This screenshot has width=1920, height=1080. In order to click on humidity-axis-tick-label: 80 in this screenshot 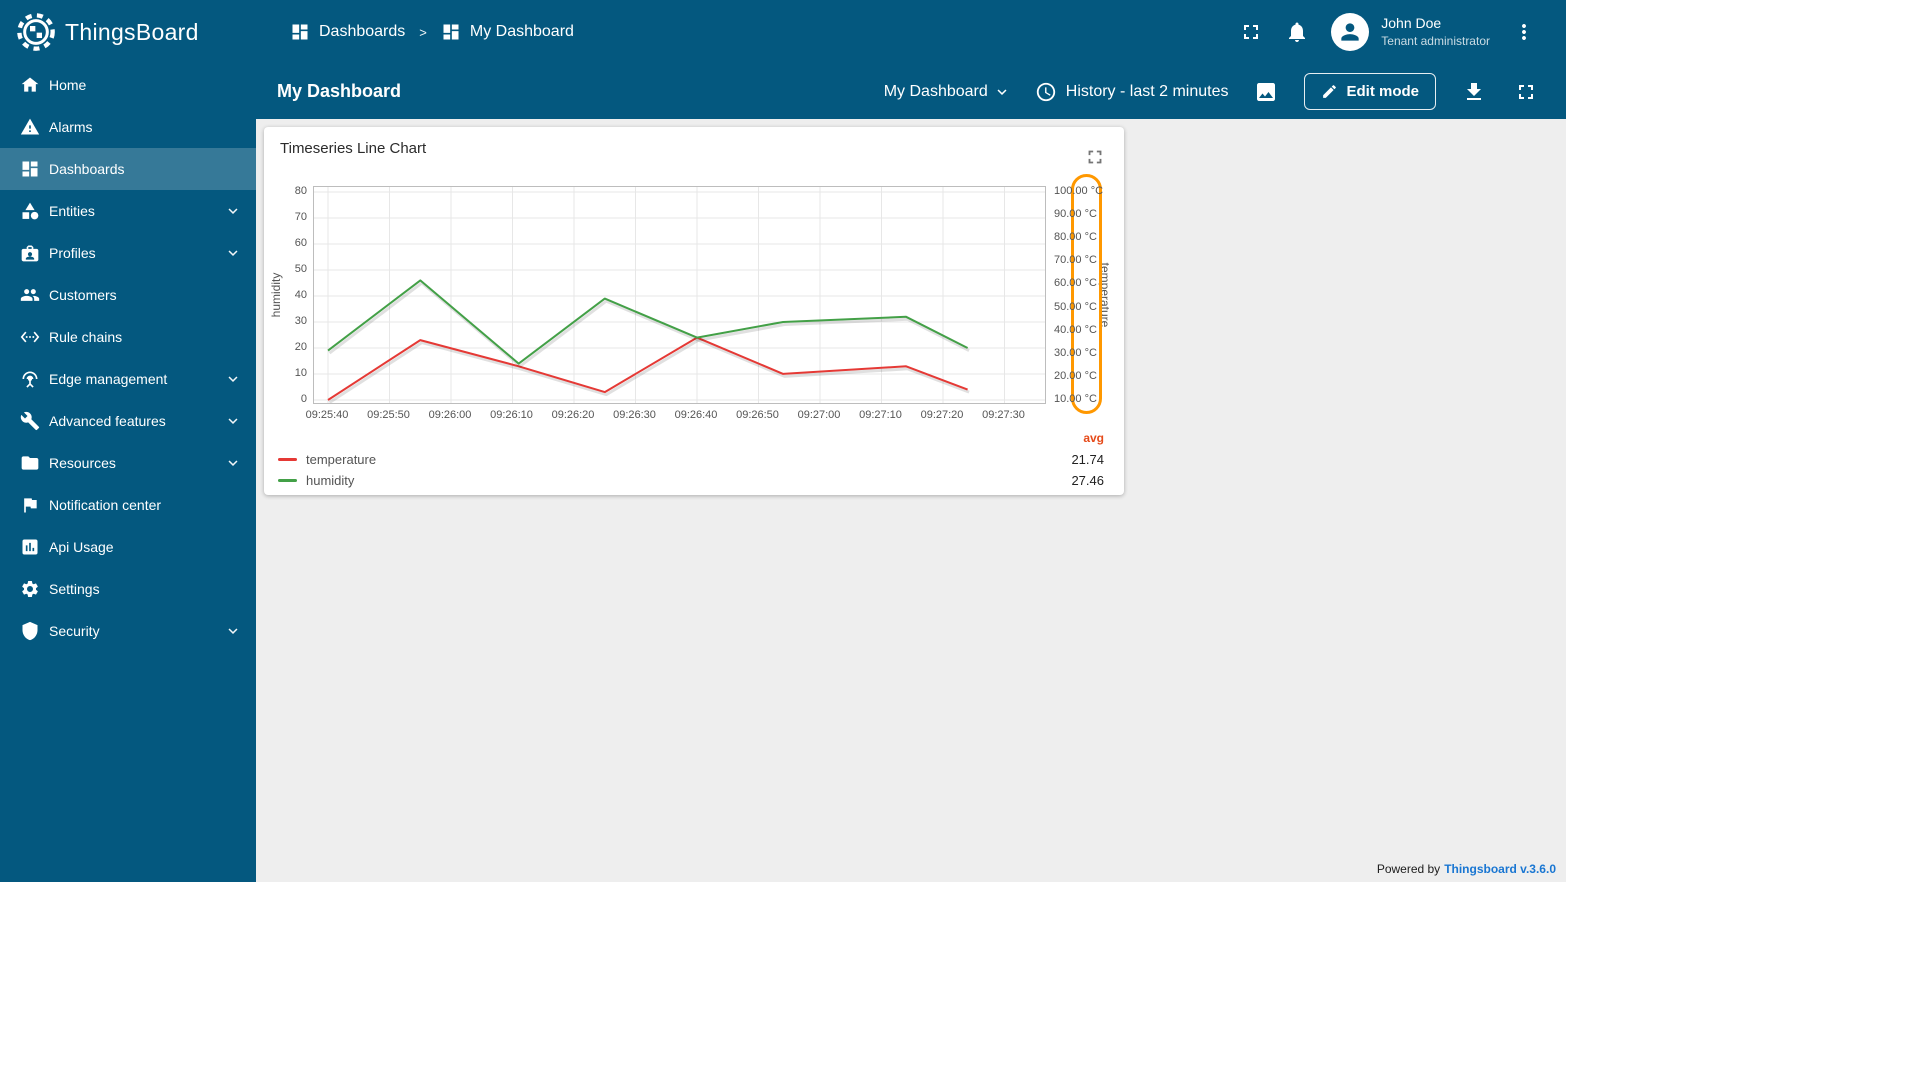, I will do `click(300, 191)`.